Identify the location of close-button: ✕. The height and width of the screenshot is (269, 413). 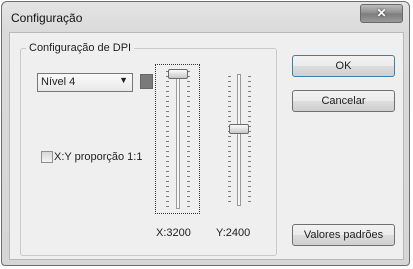
(381, 13).